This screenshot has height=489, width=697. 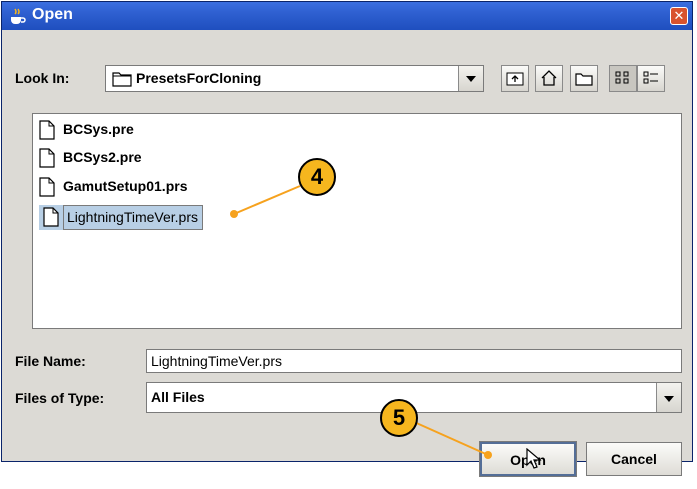 What do you see at coordinates (317, 177) in the screenshot?
I see `callout-4: 4` at bounding box center [317, 177].